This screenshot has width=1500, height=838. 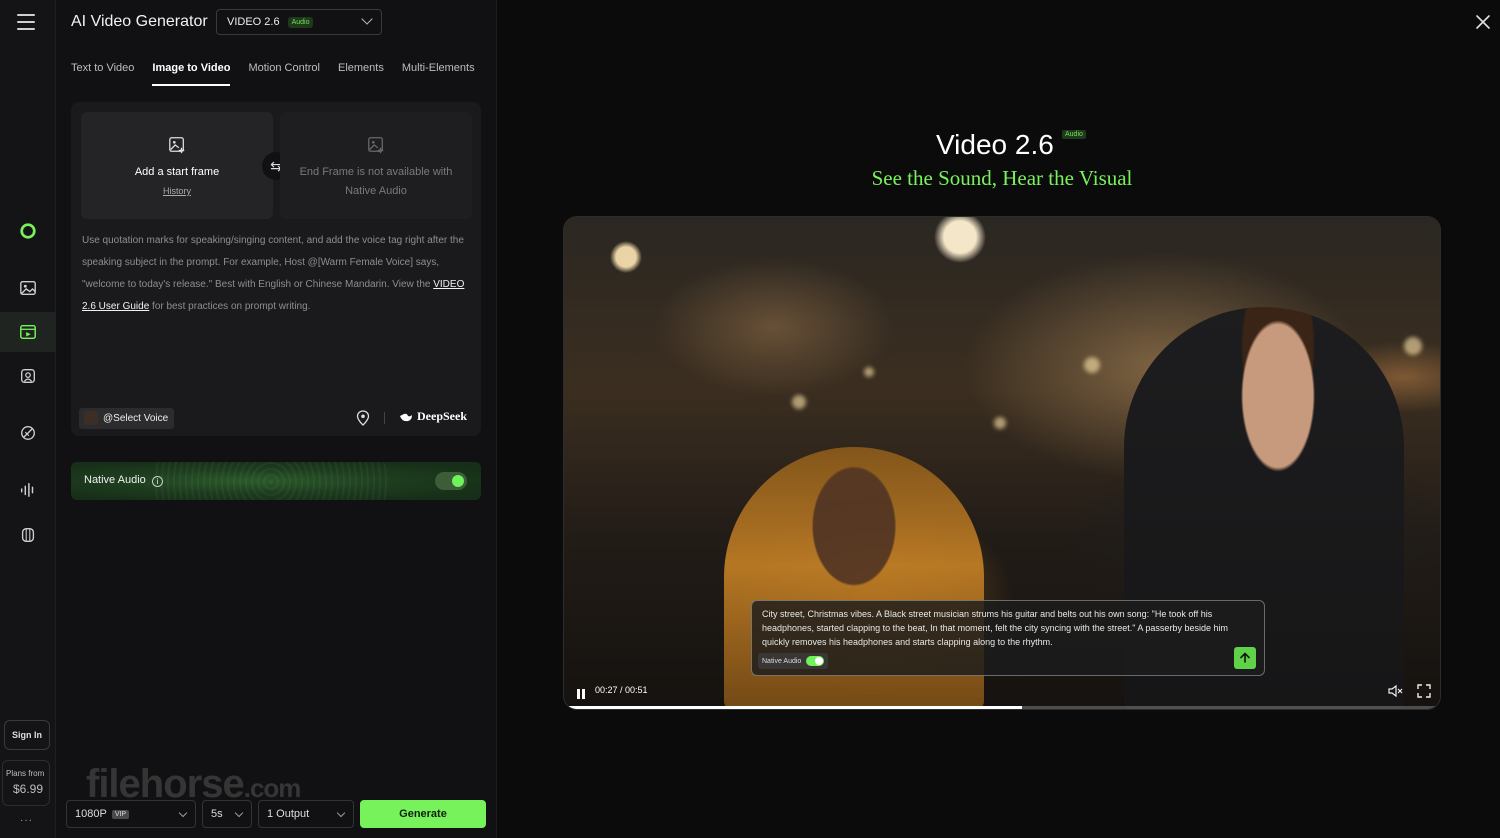 I want to click on select-voice-label: @Select Voice, so click(x=136, y=418).